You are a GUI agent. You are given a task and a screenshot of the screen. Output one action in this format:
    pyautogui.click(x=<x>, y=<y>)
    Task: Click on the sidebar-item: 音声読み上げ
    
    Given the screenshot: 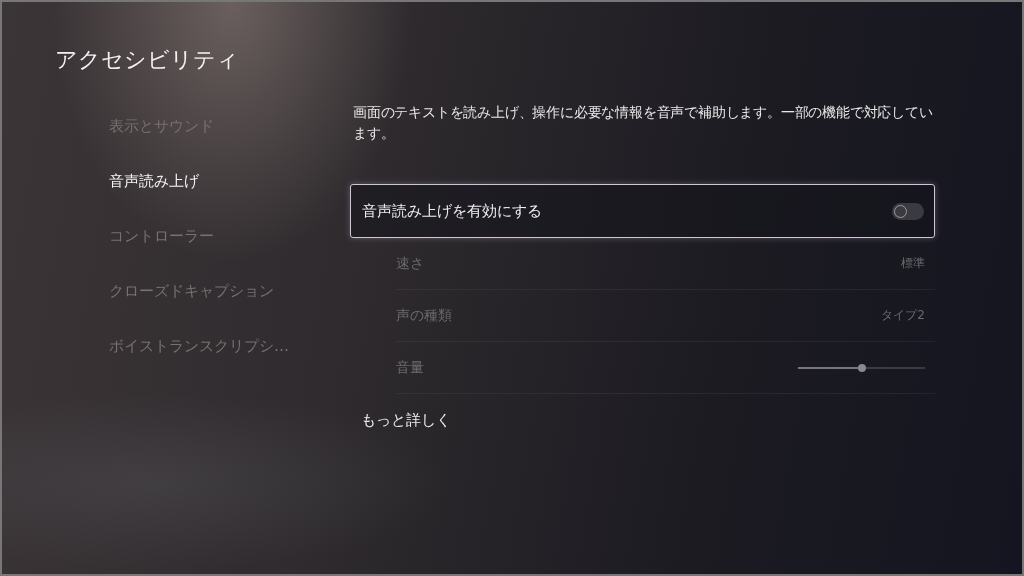 What is the action you would take?
    pyautogui.click(x=200, y=181)
    